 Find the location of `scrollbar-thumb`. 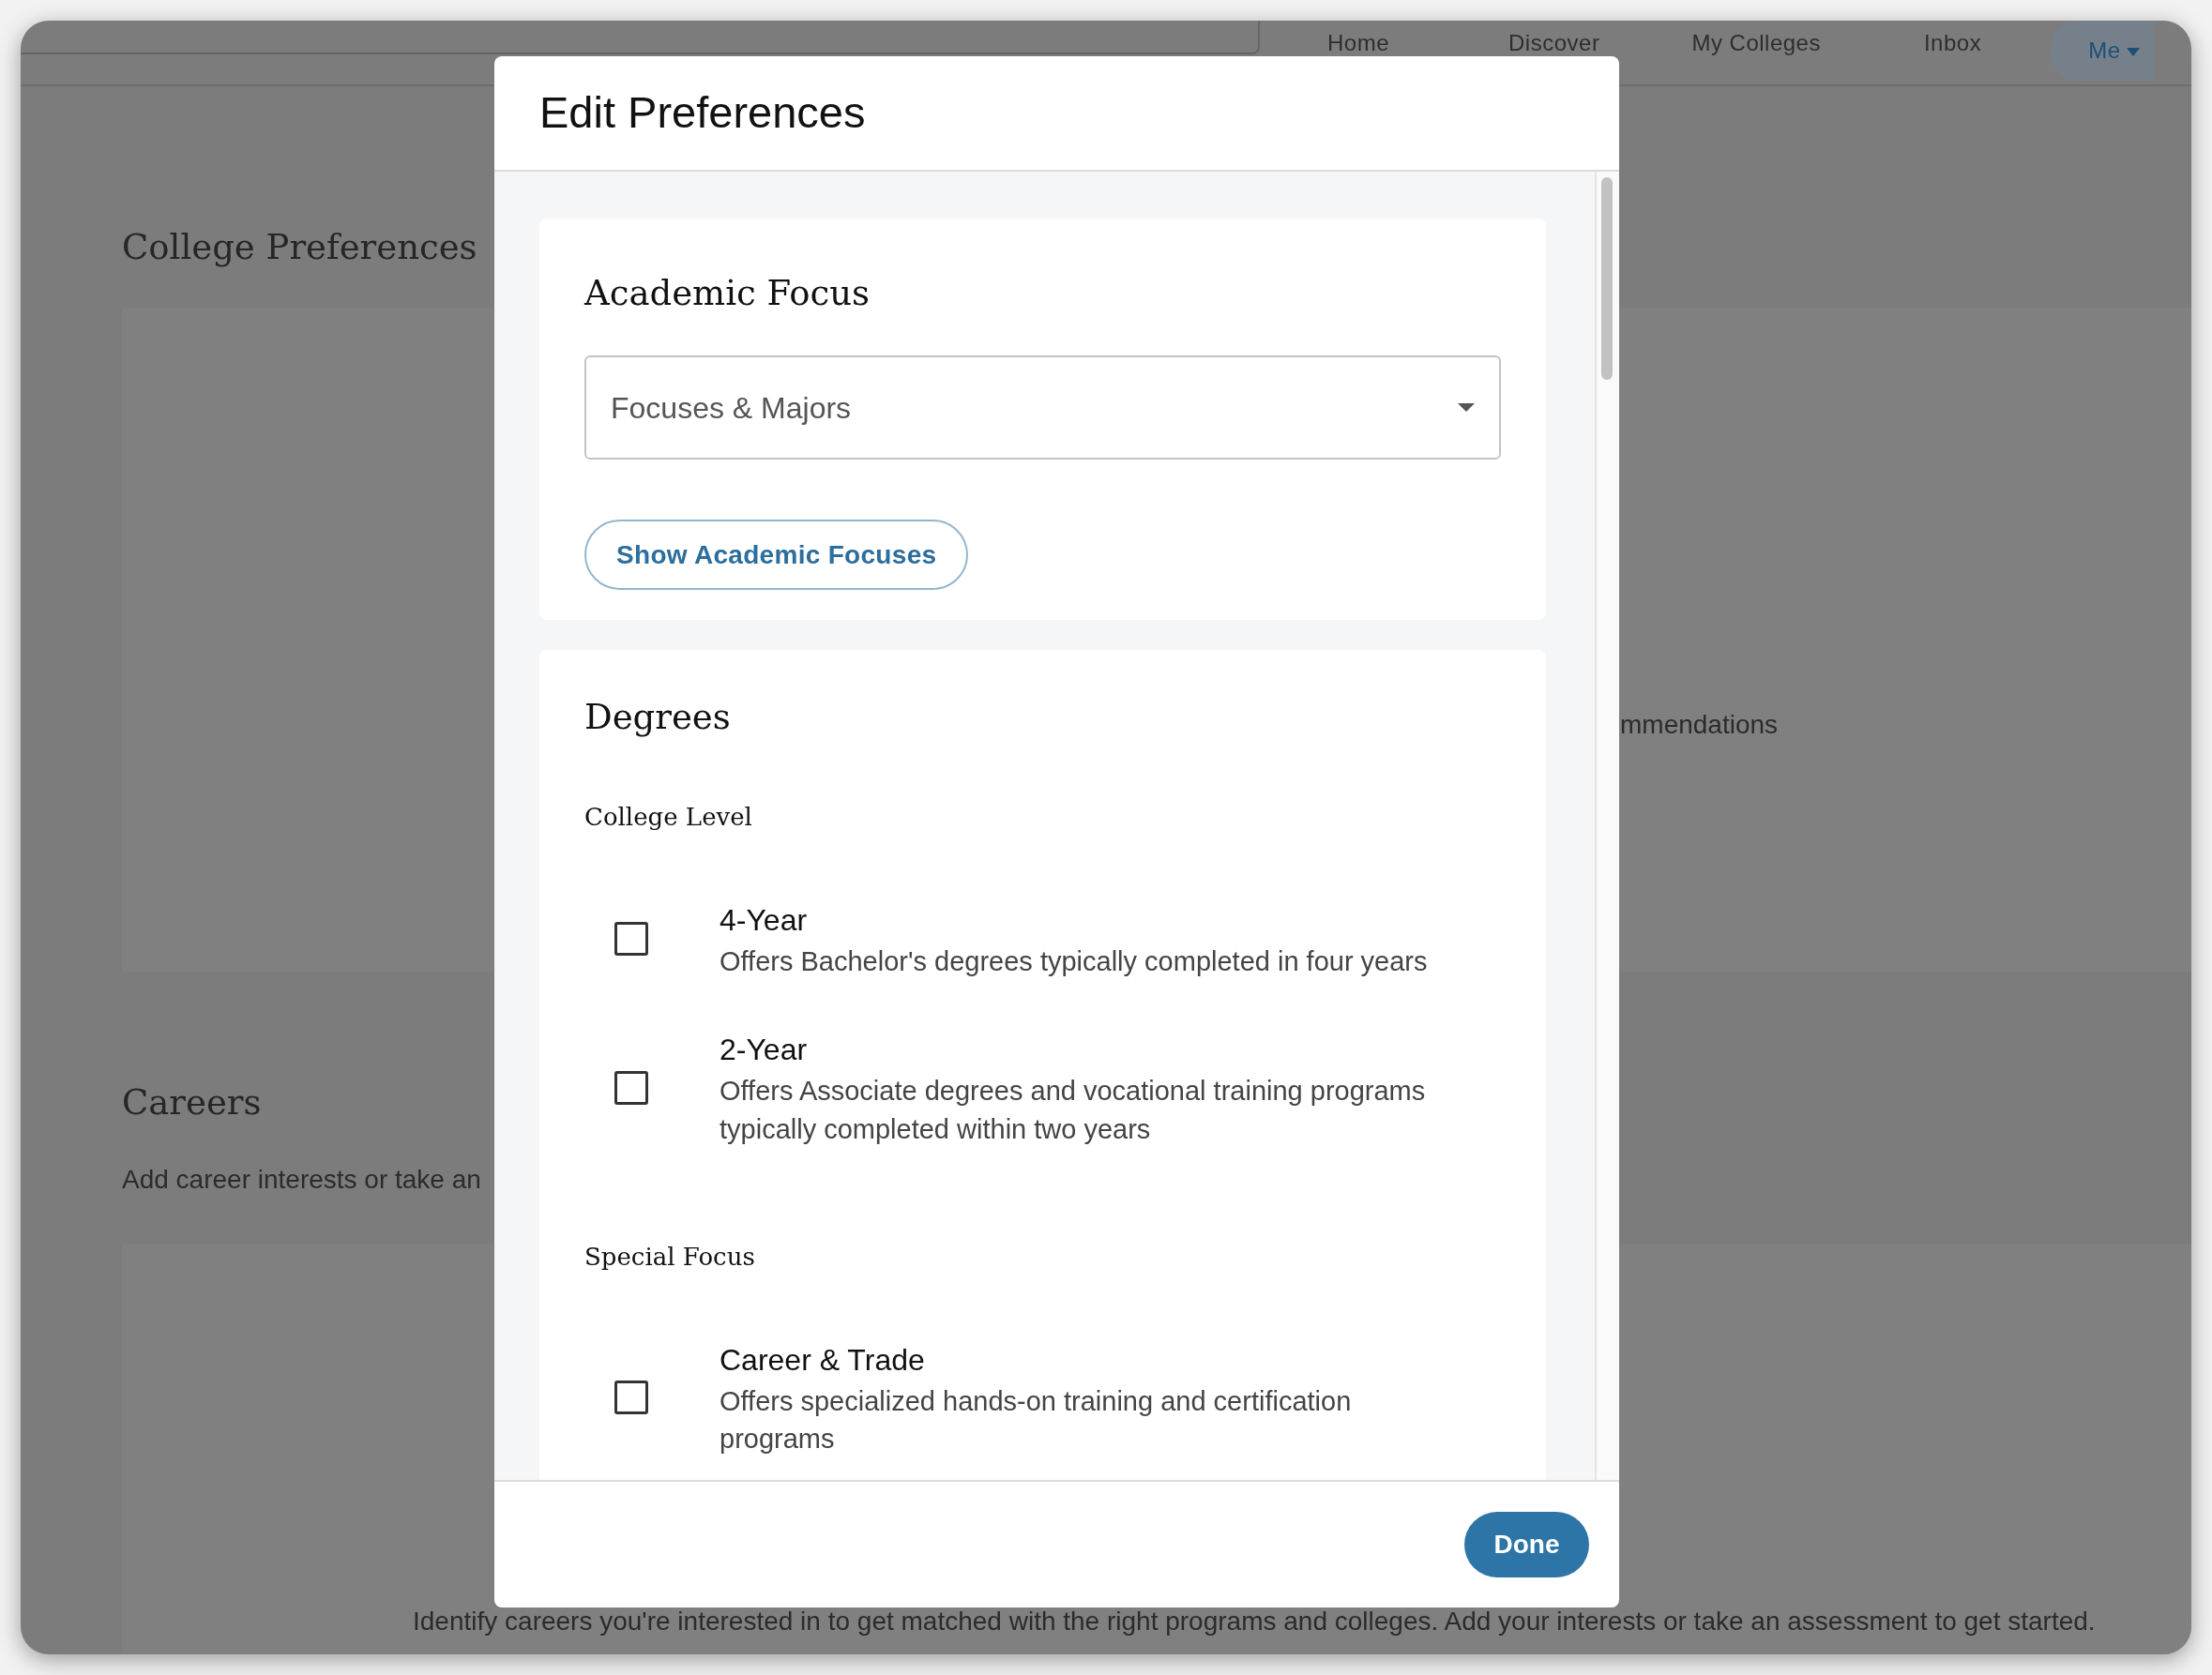

scrollbar-thumb is located at coordinates (1607, 278).